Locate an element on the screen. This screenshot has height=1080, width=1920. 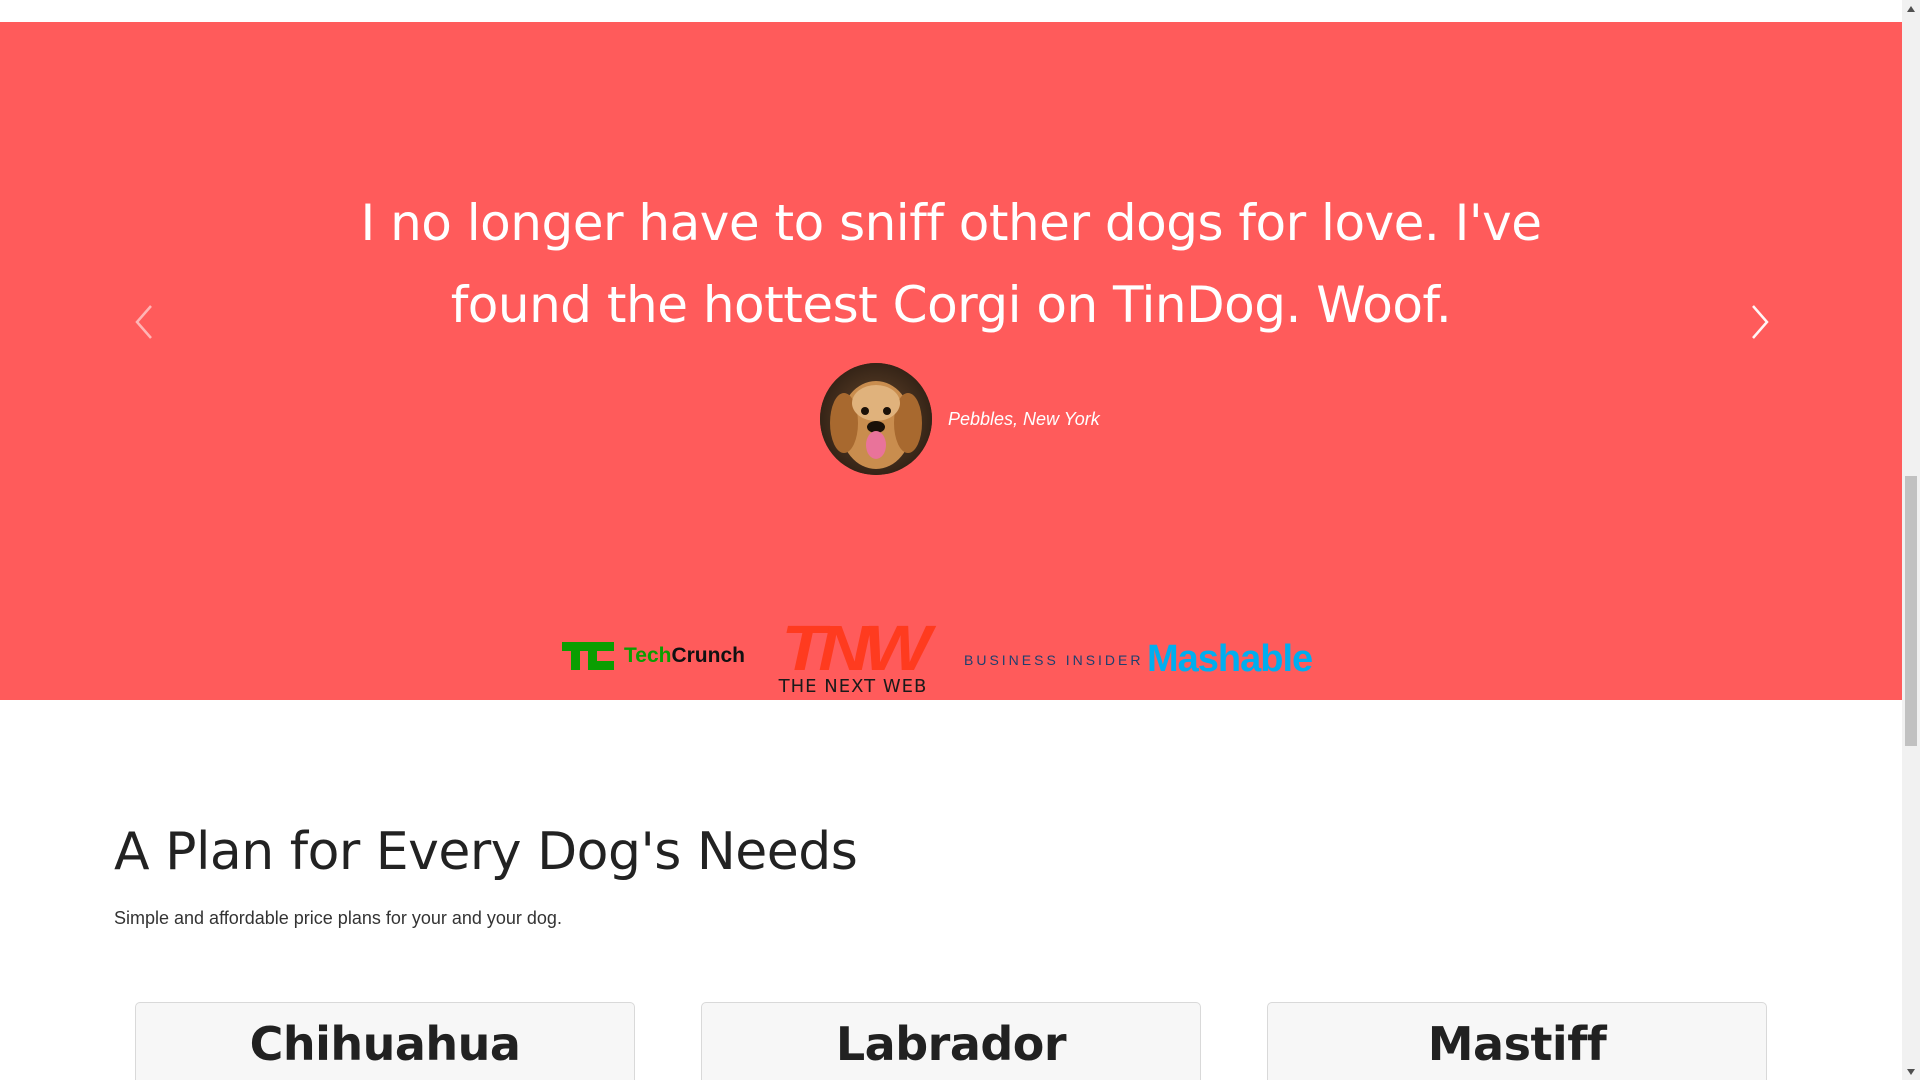
arrow-up-icon is located at coordinates (1911, 8).